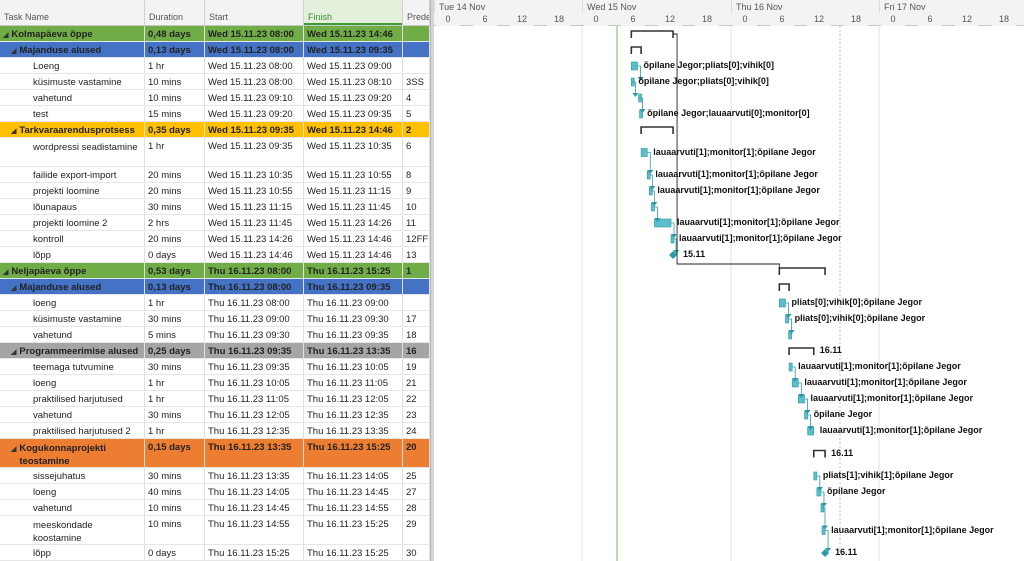 The height and width of the screenshot is (561, 1024). Describe the element at coordinates (353, 174) in the screenshot. I see `finish-cell: Wed 15.11.23 10:55` at that location.